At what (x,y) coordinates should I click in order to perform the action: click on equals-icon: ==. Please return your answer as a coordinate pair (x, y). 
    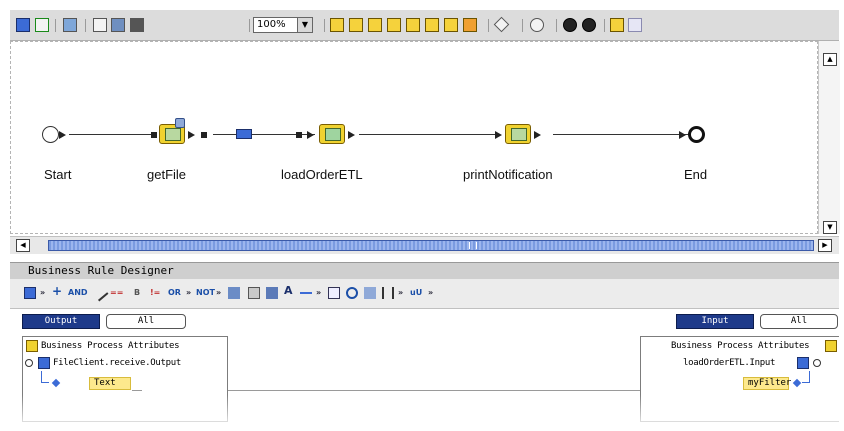
    Looking at the image, I should click on (116, 293).